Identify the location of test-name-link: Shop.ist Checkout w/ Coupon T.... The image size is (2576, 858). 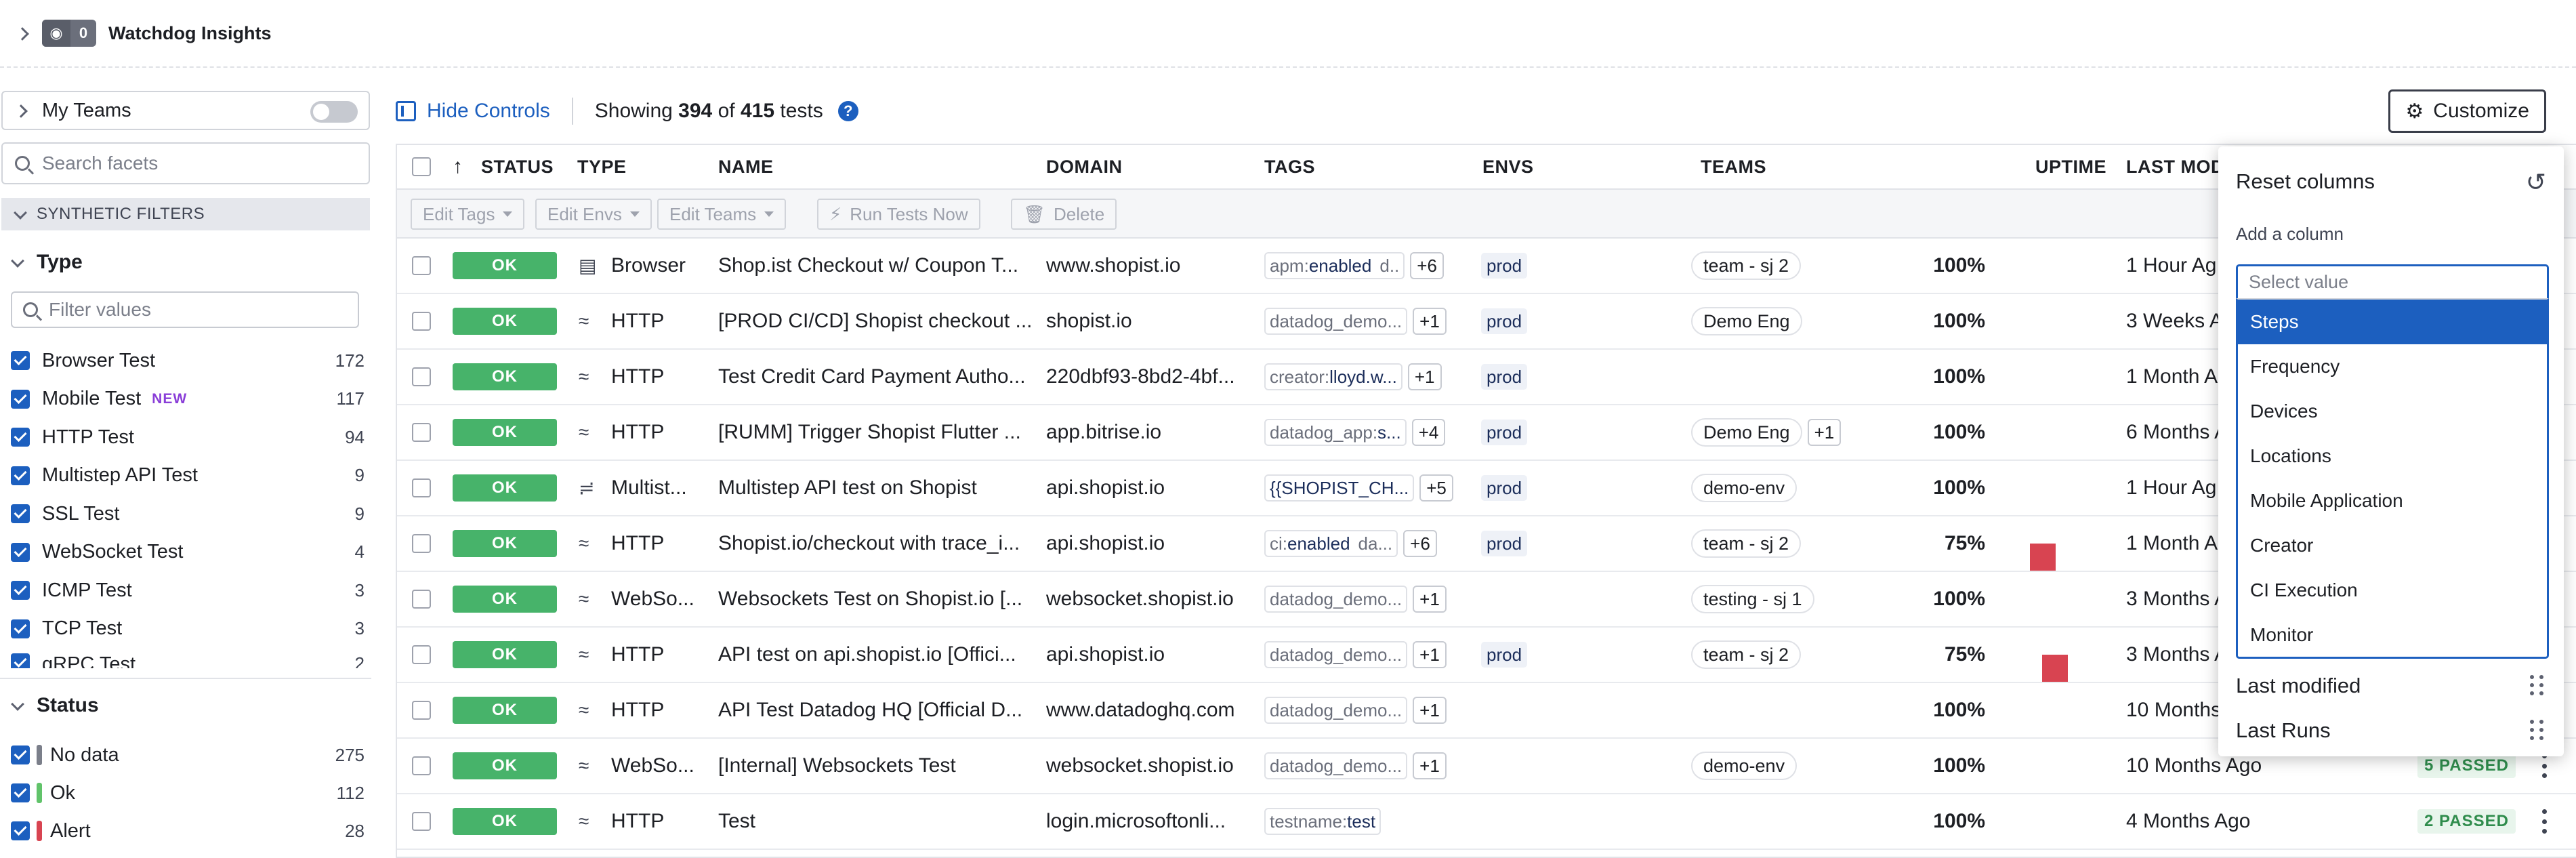
(868, 265).